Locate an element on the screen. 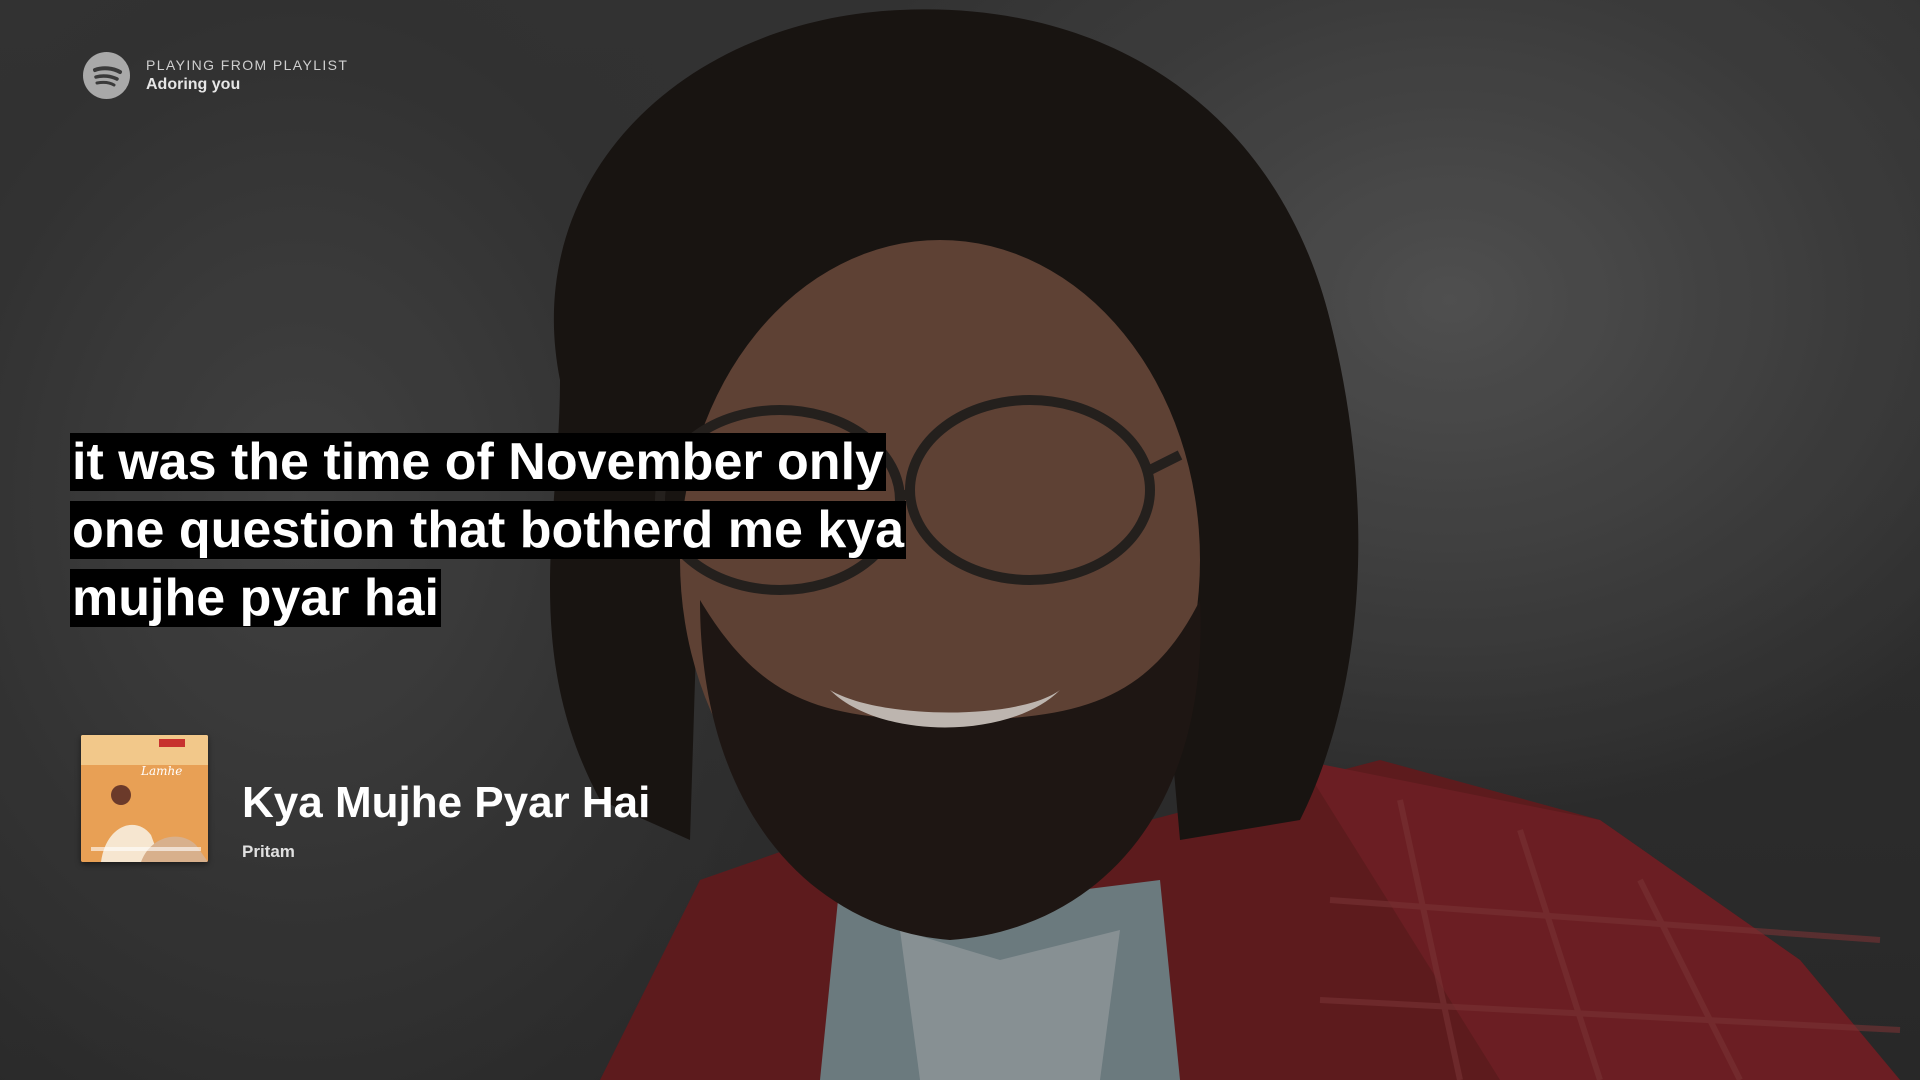 This screenshot has width=1920, height=1080. playing-from-header: PLAYING FROM PLAYLIST Adoring you is located at coordinates (215, 75).